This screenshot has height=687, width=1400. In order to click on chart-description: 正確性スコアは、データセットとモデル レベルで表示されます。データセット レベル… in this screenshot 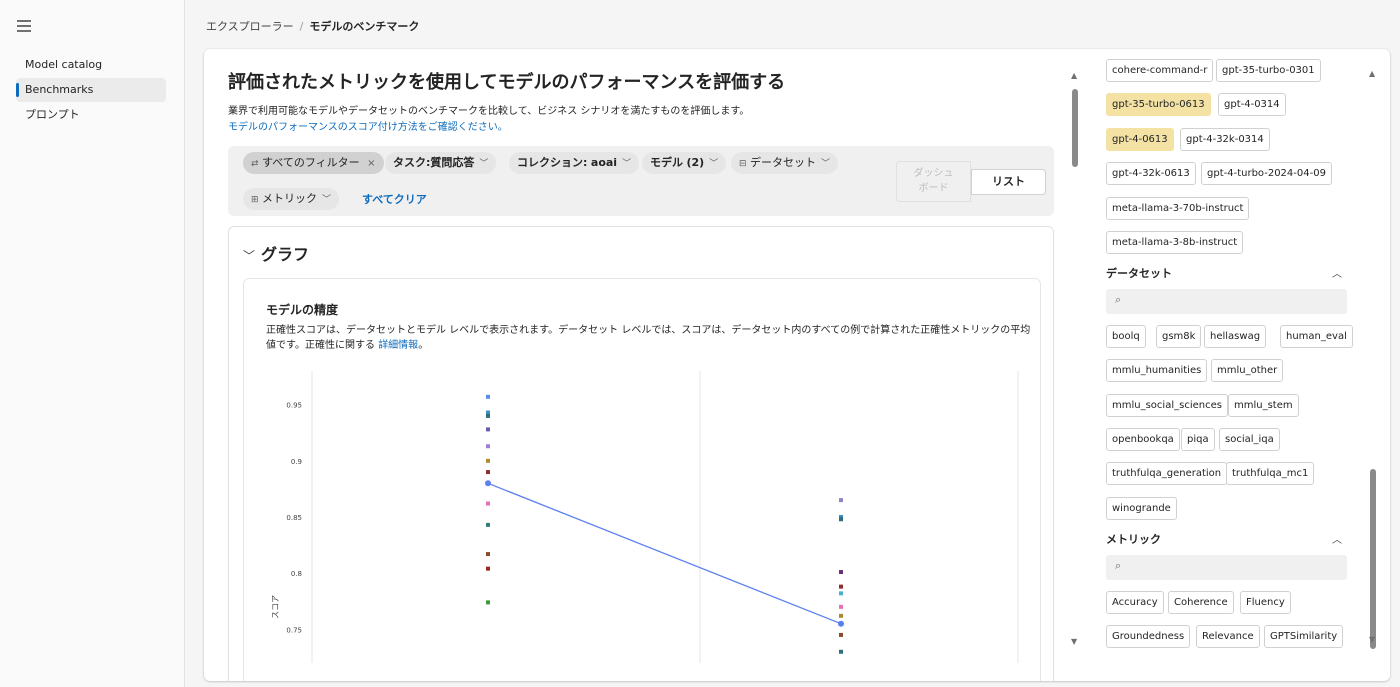, I will do `click(651, 338)`.